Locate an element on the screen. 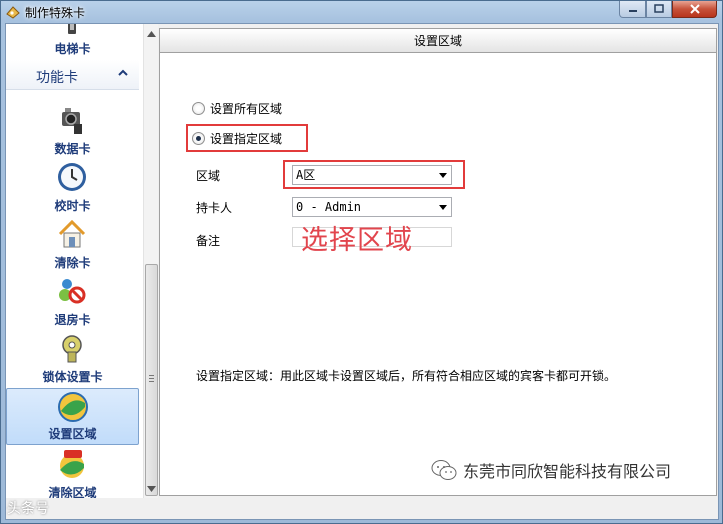  watermark-site: 头条号 is located at coordinates (28, 508).